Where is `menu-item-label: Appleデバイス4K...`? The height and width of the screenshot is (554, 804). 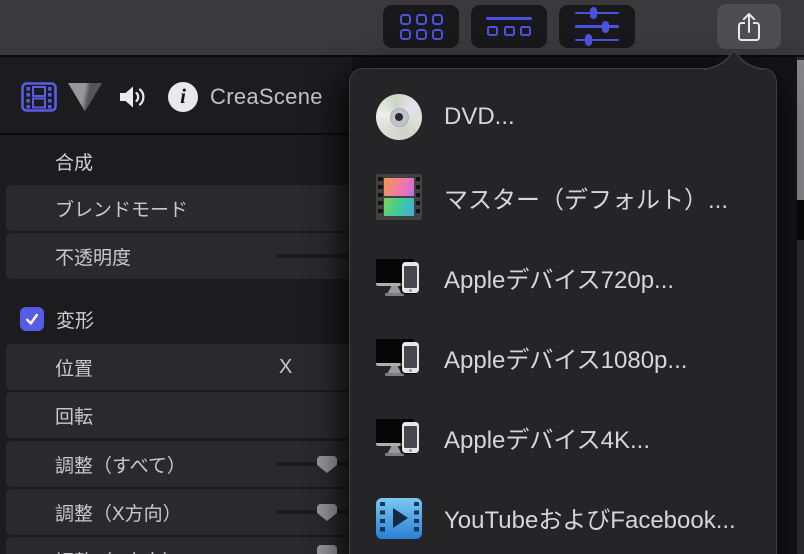
menu-item-label: Appleデバイス4K... is located at coordinates (547, 440).